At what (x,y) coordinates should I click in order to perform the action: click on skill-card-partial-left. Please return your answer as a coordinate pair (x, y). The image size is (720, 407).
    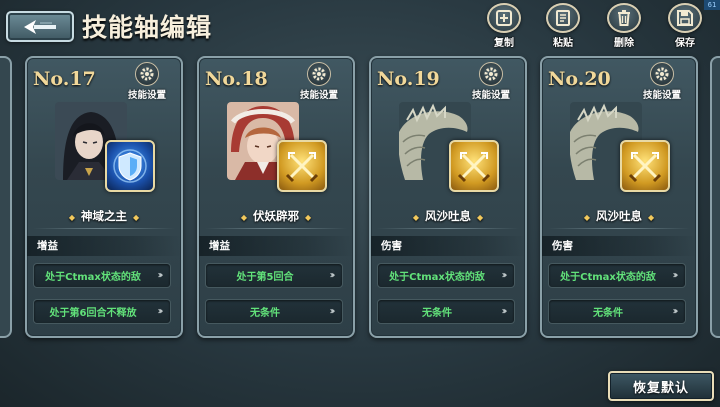
    Looking at the image, I should click on (6, 197).